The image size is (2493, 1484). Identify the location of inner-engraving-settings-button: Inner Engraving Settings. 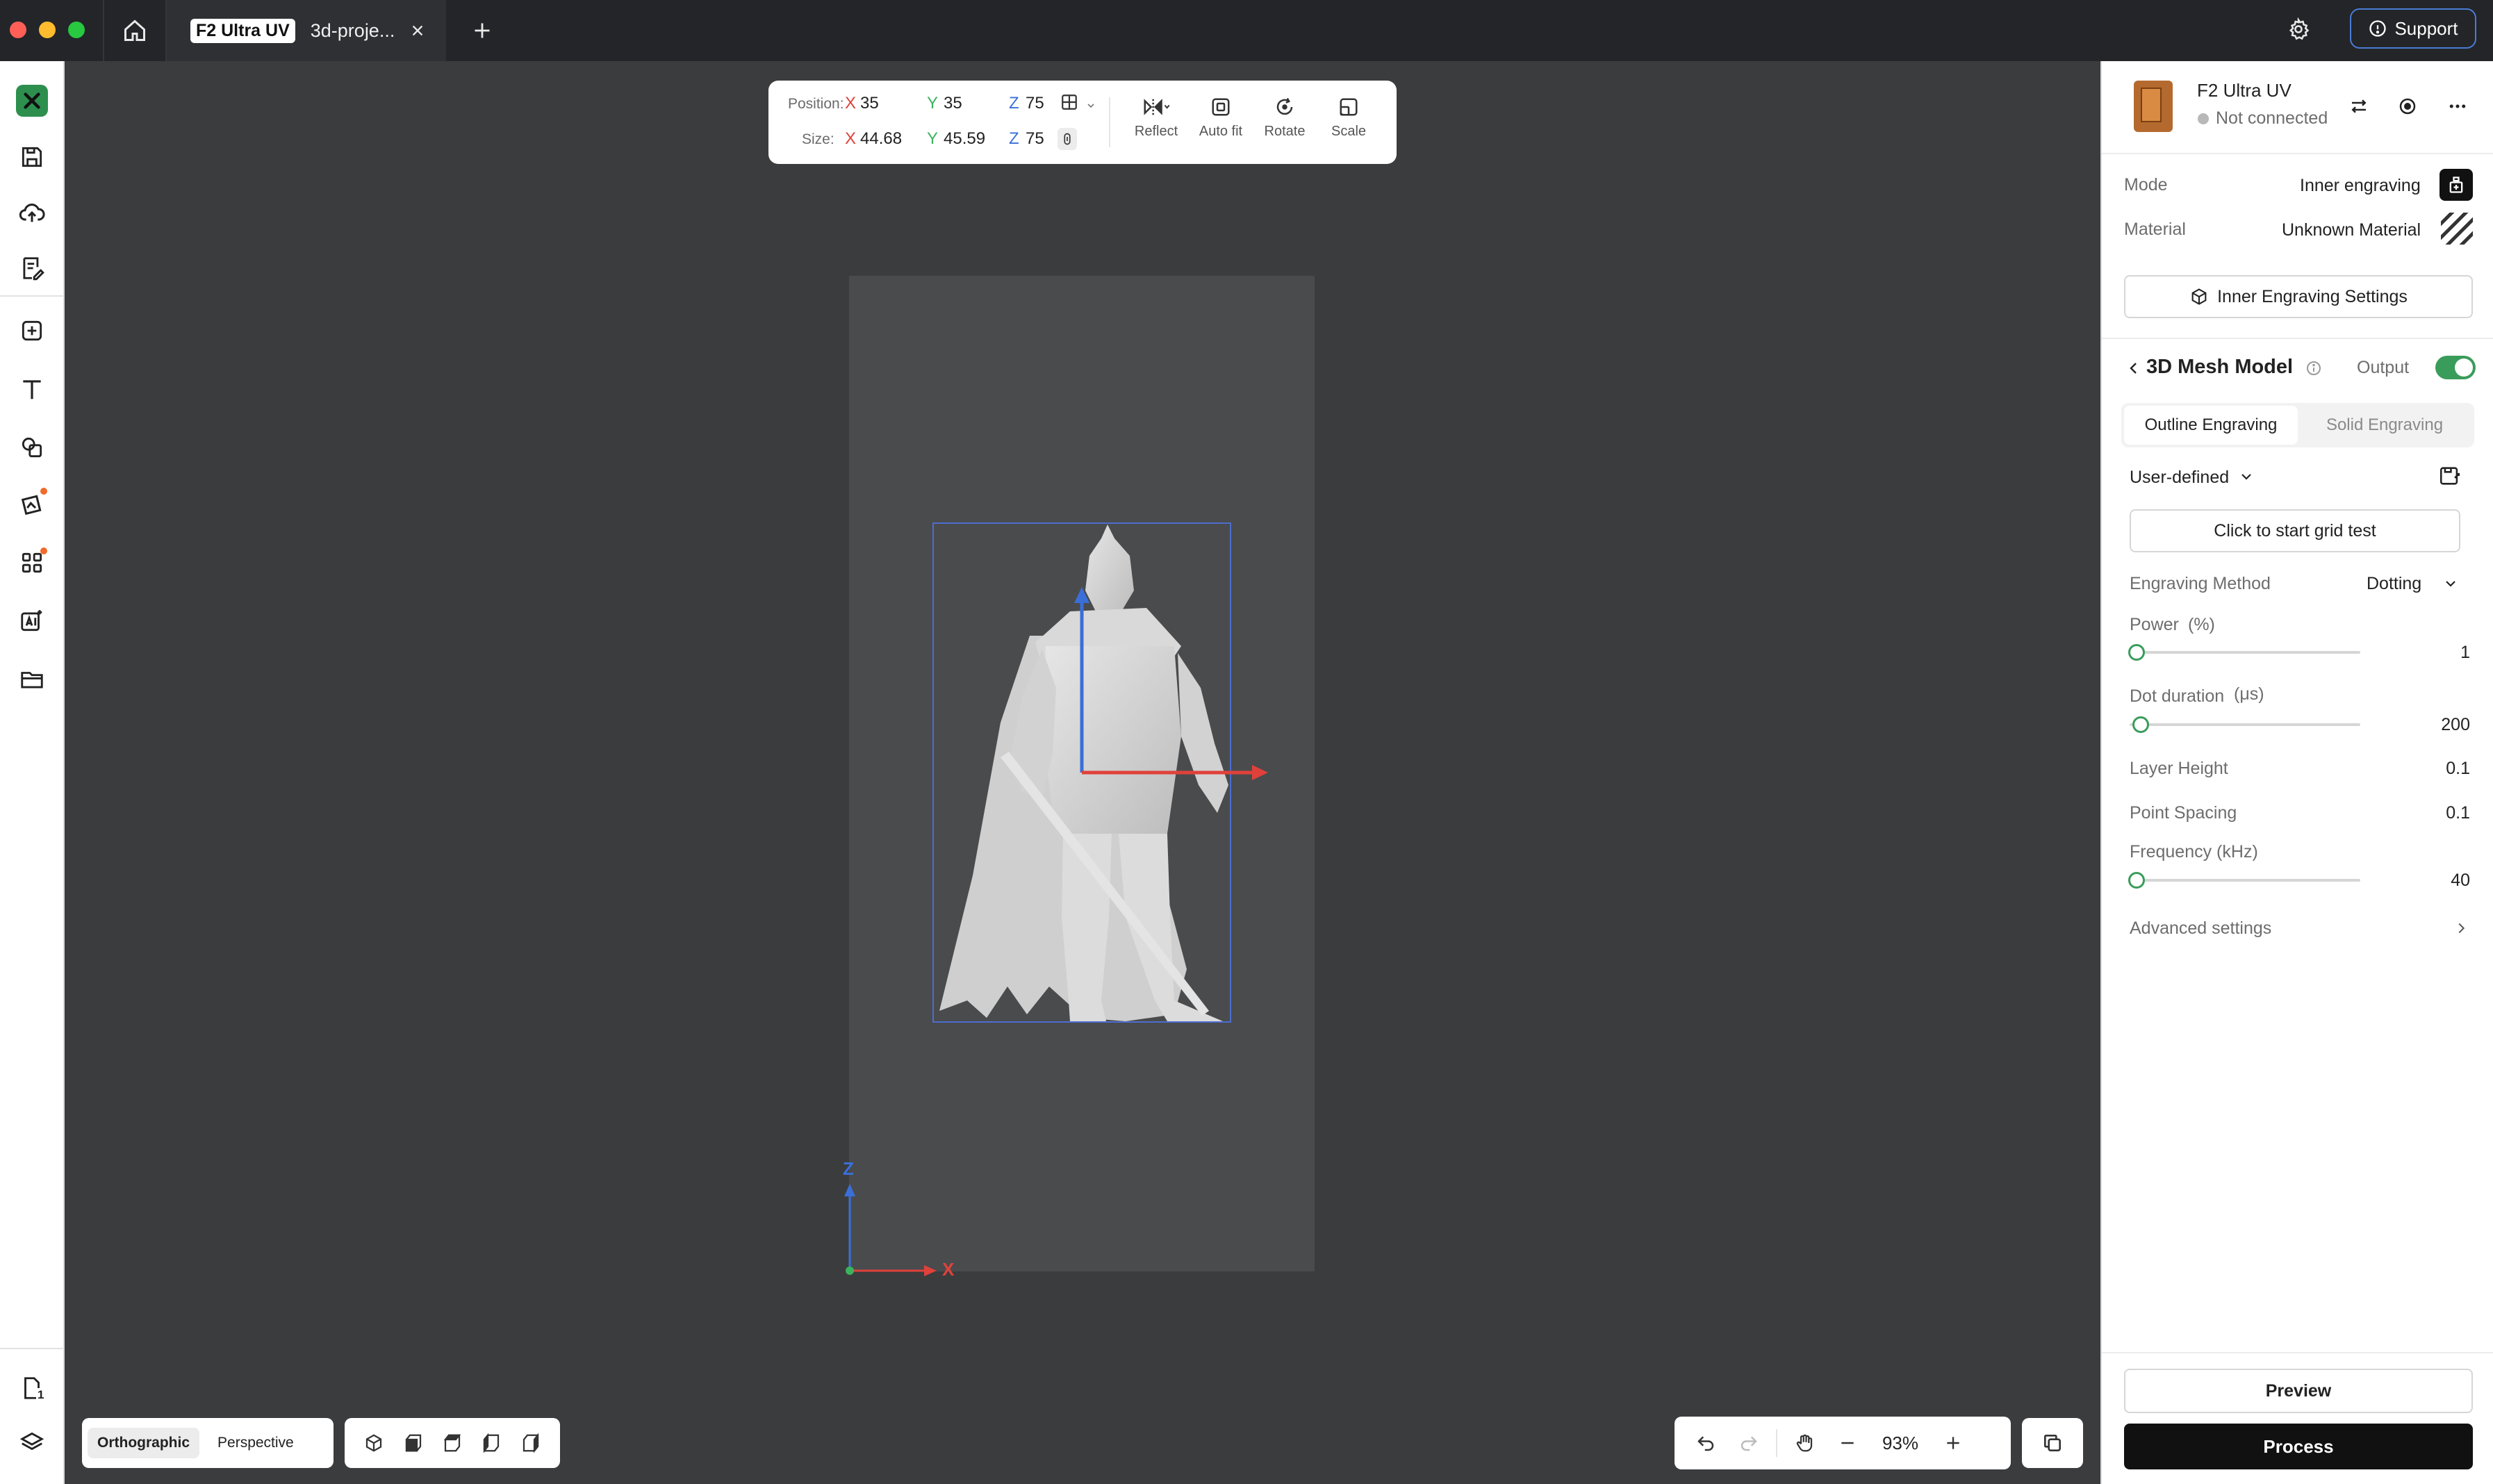
(2298, 296).